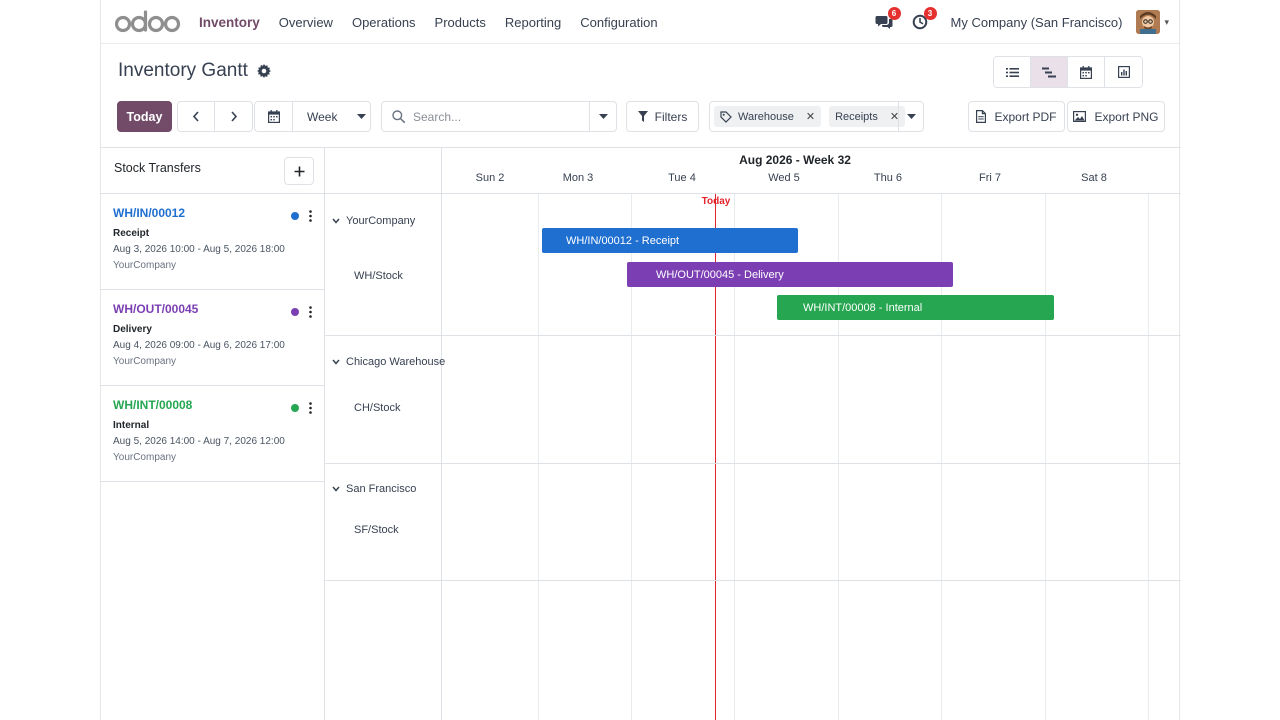 Image resolution: width=1280 pixels, height=720 pixels. I want to click on facet-warehouse: Warehouse ✕, so click(768, 116).